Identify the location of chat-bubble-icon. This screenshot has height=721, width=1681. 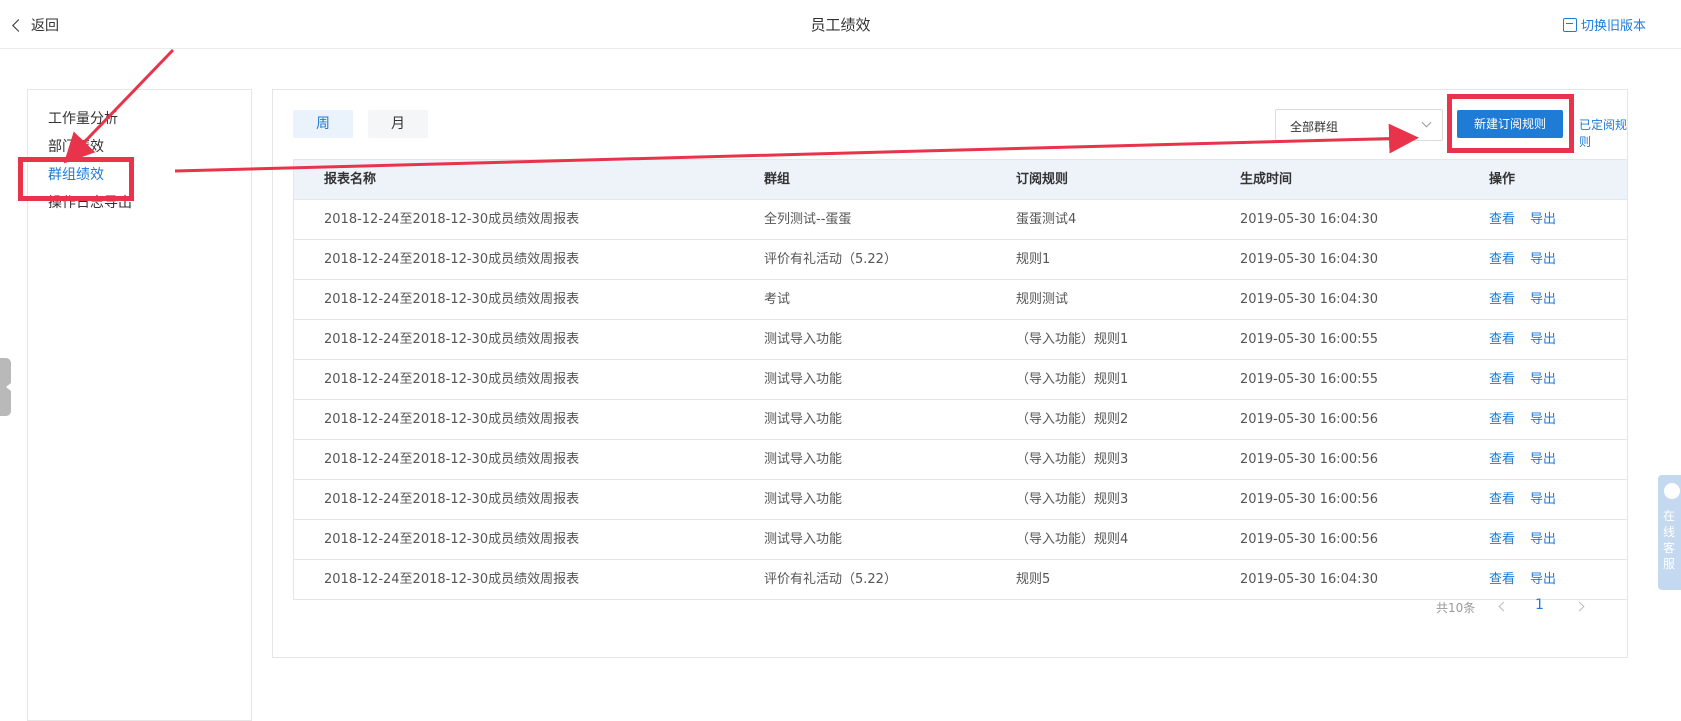
(1672, 491).